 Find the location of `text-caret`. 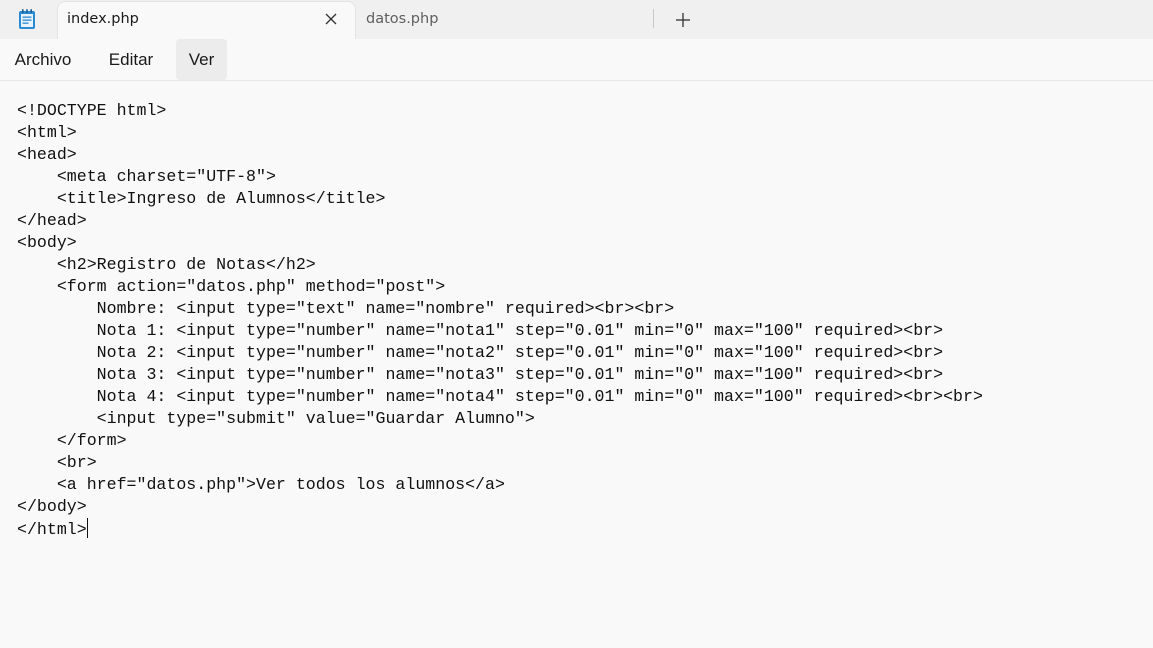

text-caret is located at coordinates (87, 528).